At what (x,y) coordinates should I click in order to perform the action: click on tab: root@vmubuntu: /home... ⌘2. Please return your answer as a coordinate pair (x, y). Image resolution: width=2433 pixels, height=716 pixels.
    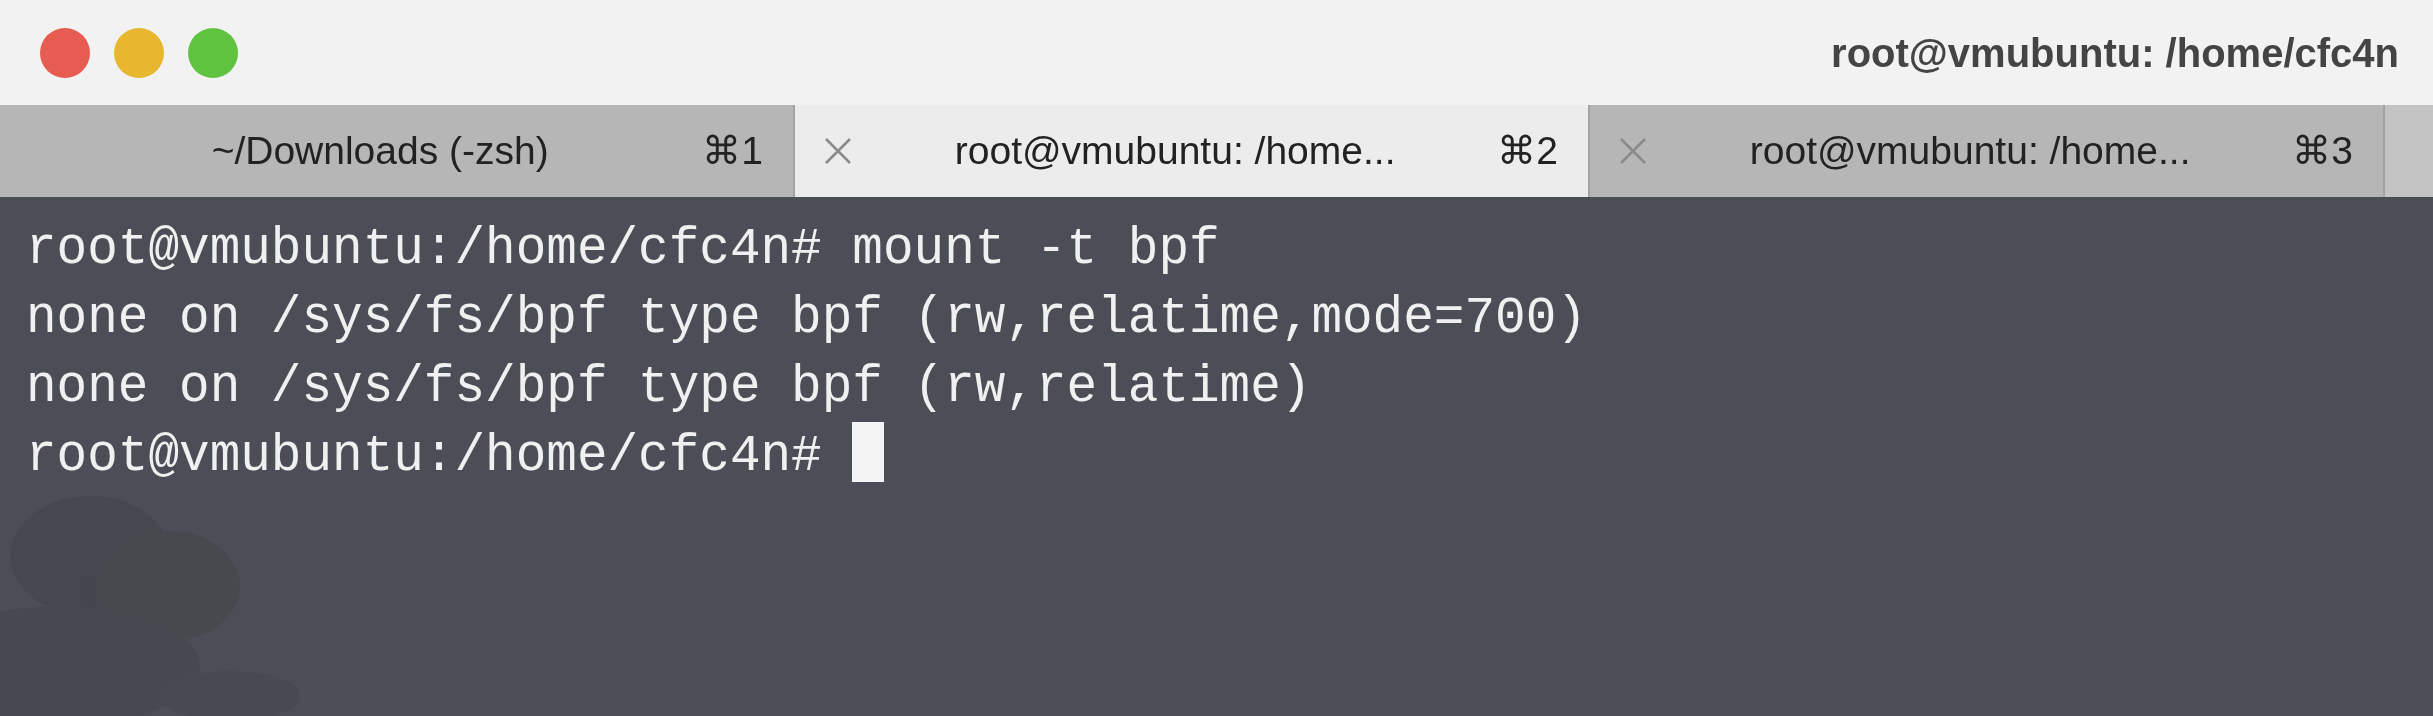
    Looking at the image, I should click on (1192, 151).